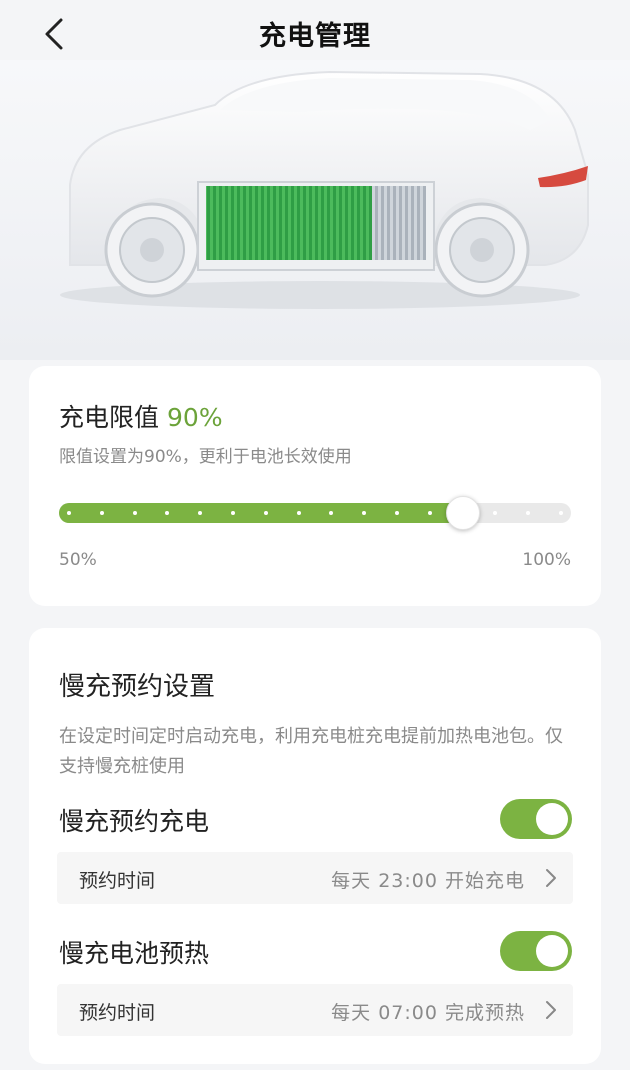 This screenshot has height=1070, width=630. I want to click on battery-preheat-time-label: 预约时间, so click(117, 1013).